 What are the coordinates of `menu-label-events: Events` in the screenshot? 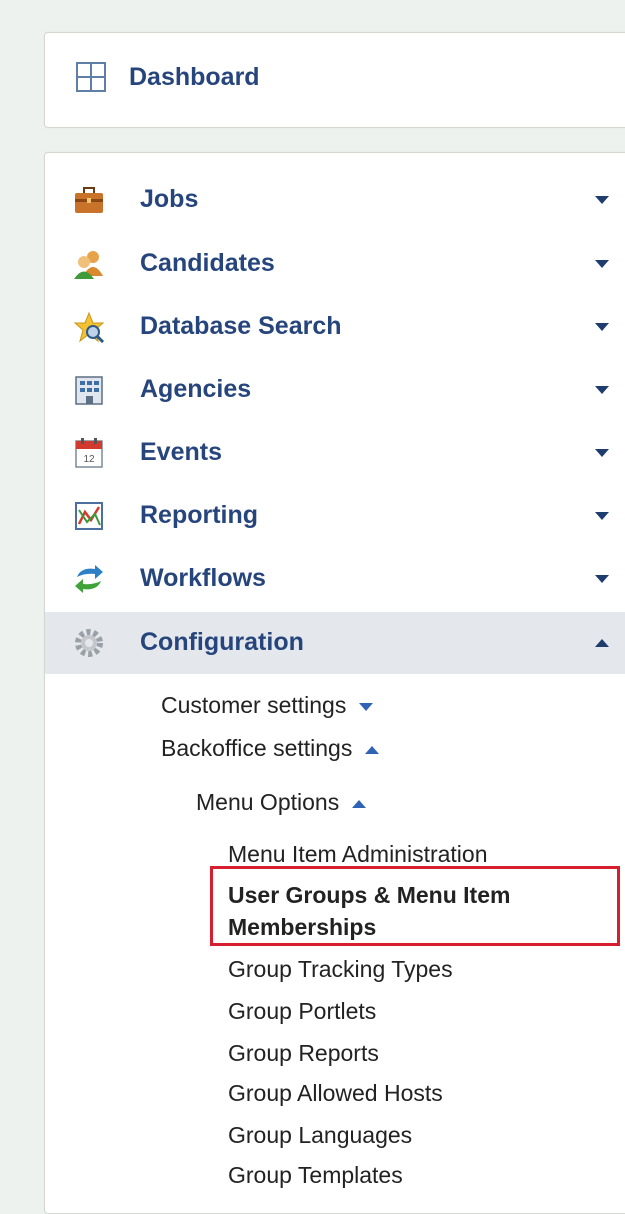 It's located at (181, 452).